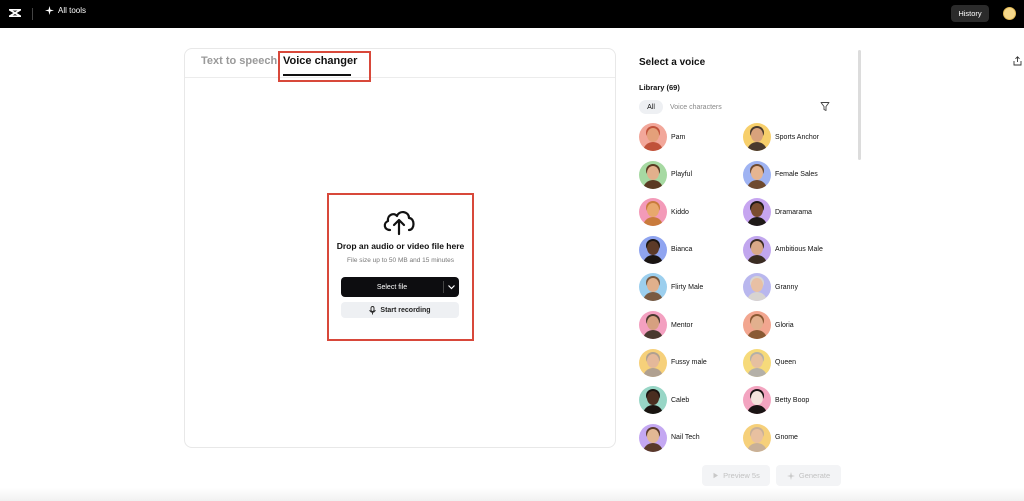 The height and width of the screenshot is (501, 1024). I want to click on voice-item: Betty Boop, so click(776, 400).